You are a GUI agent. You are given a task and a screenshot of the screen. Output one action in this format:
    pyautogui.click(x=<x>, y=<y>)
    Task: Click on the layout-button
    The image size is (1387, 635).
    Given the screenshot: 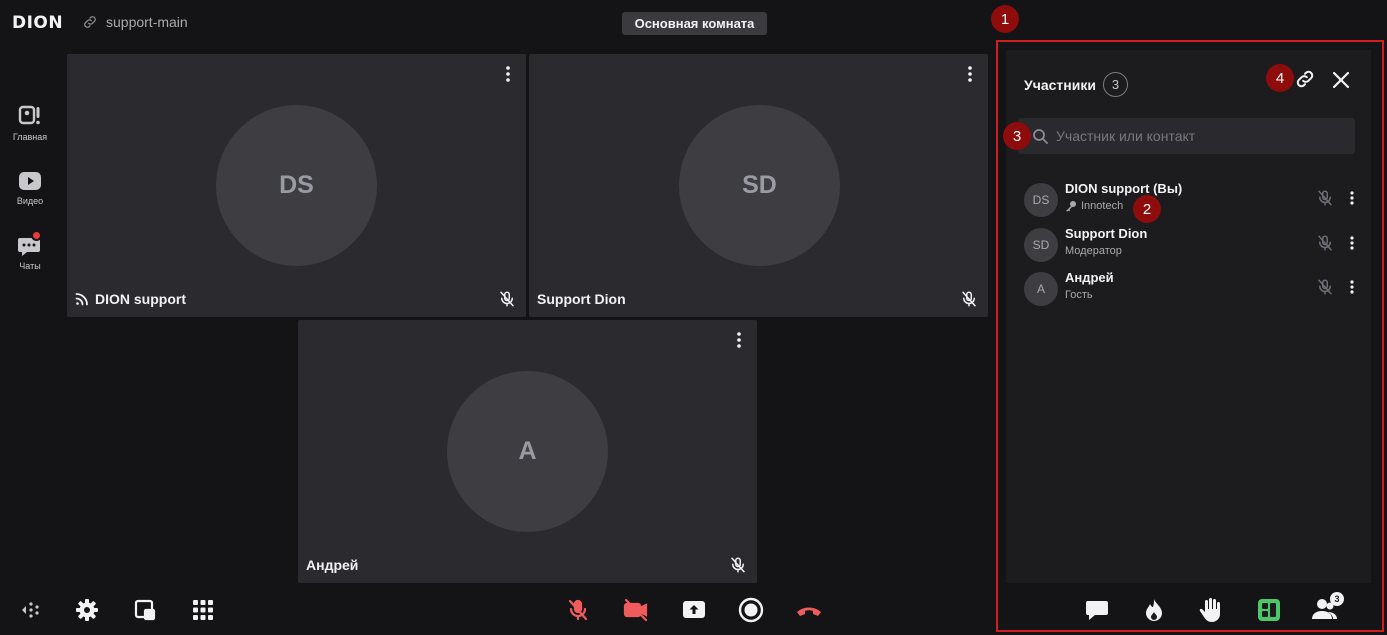 What is the action you would take?
    pyautogui.click(x=1269, y=610)
    